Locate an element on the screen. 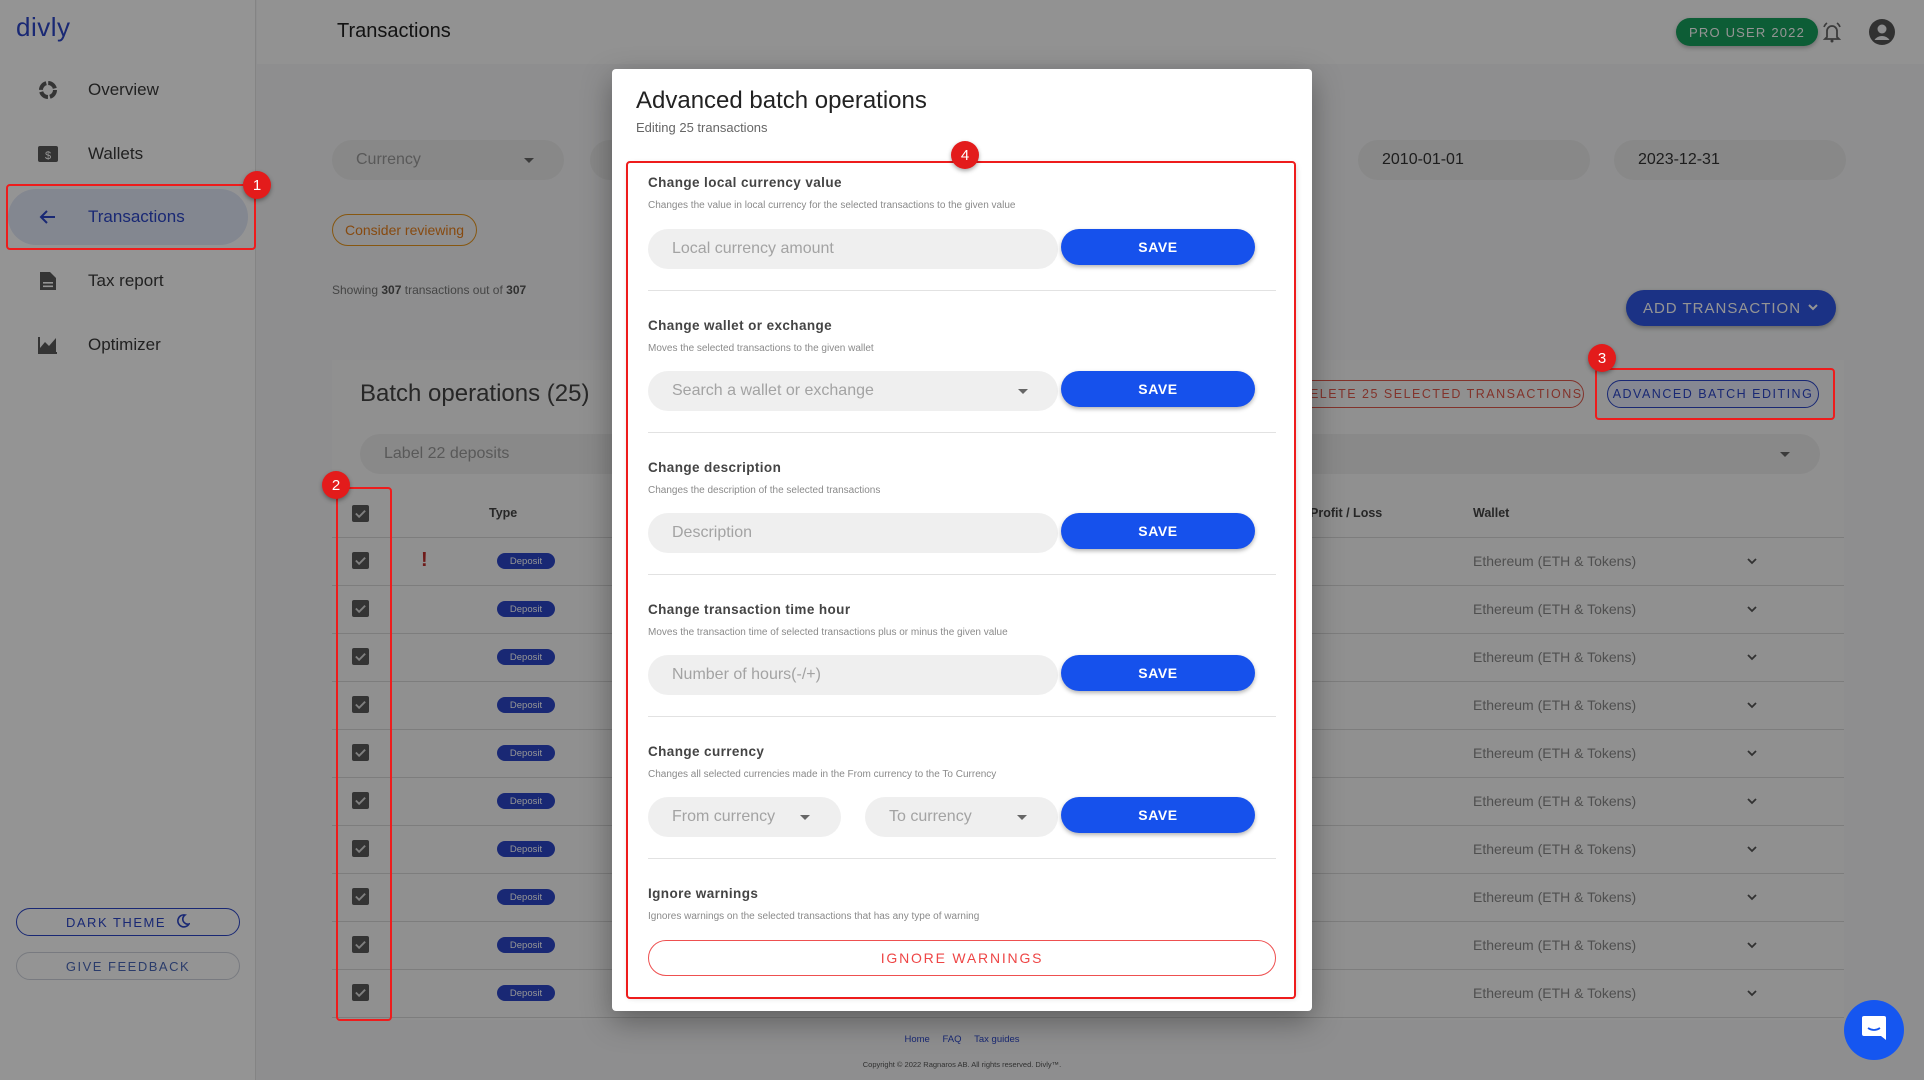  annotation-badge-4: 4 is located at coordinates (965, 155).